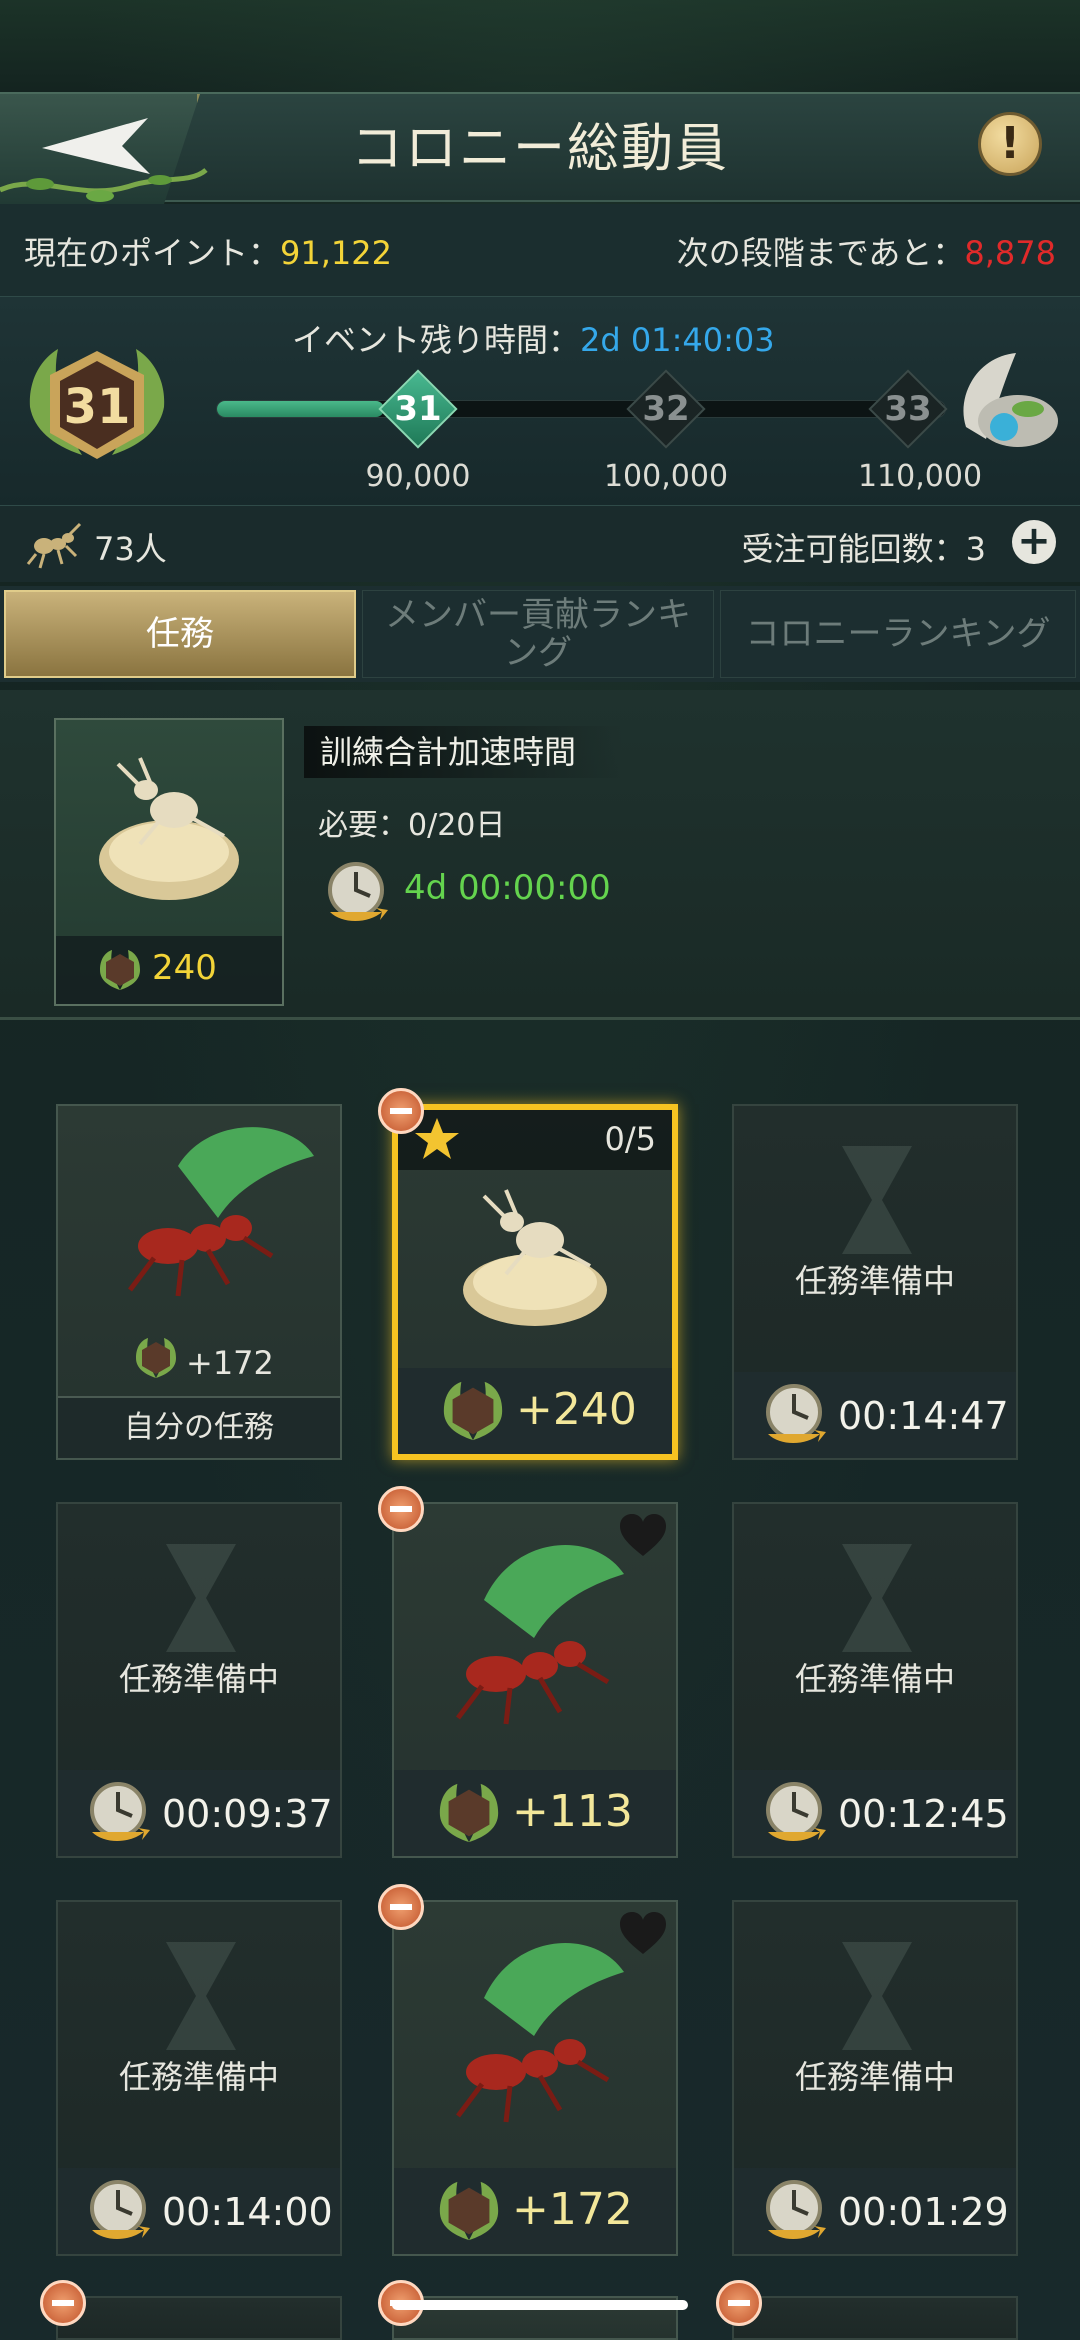  I want to click on preparing-timer: 00:09:37, so click(247, 1814).